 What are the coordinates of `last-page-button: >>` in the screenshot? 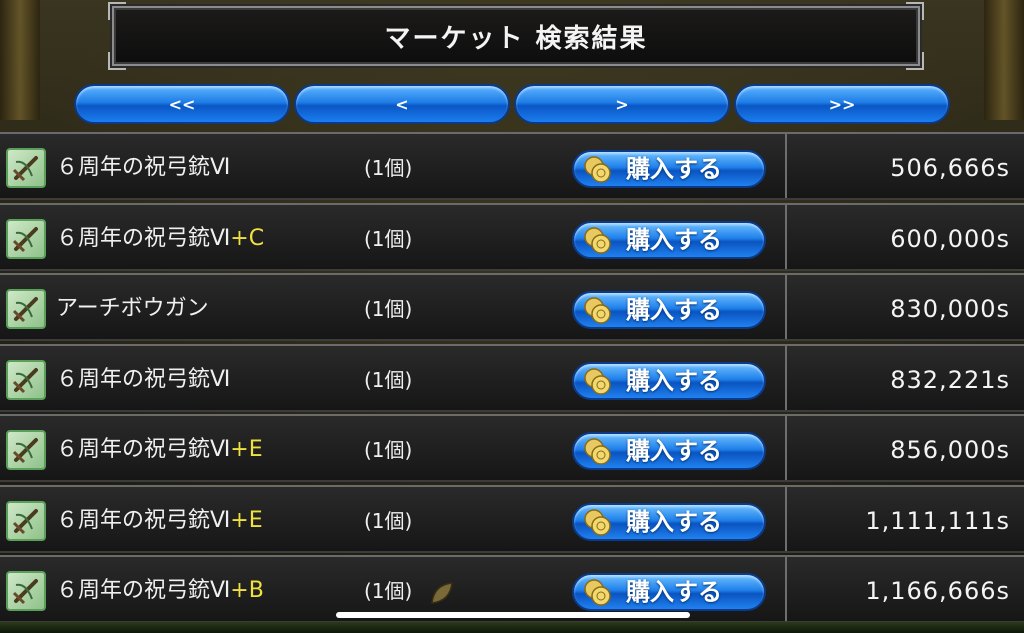 It's located at (842, 104).